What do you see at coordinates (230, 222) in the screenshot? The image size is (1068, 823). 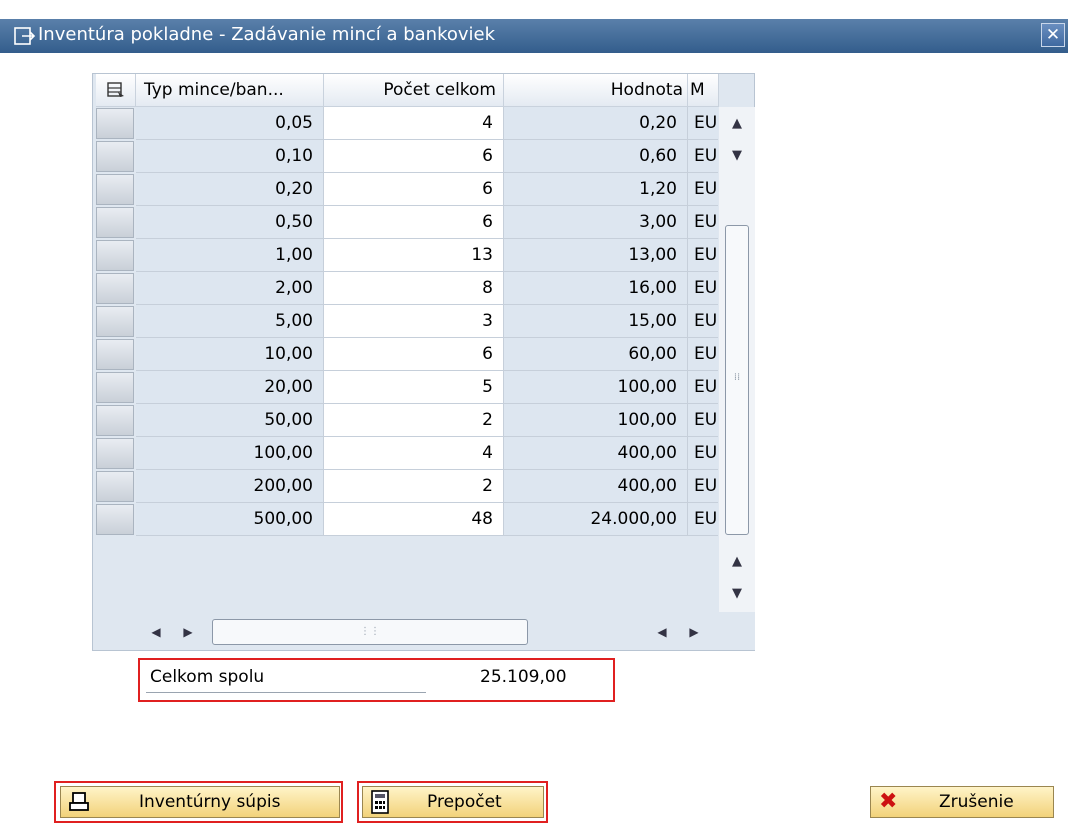 I see `cell-type: 0,50` at bounding box center [230, 222].